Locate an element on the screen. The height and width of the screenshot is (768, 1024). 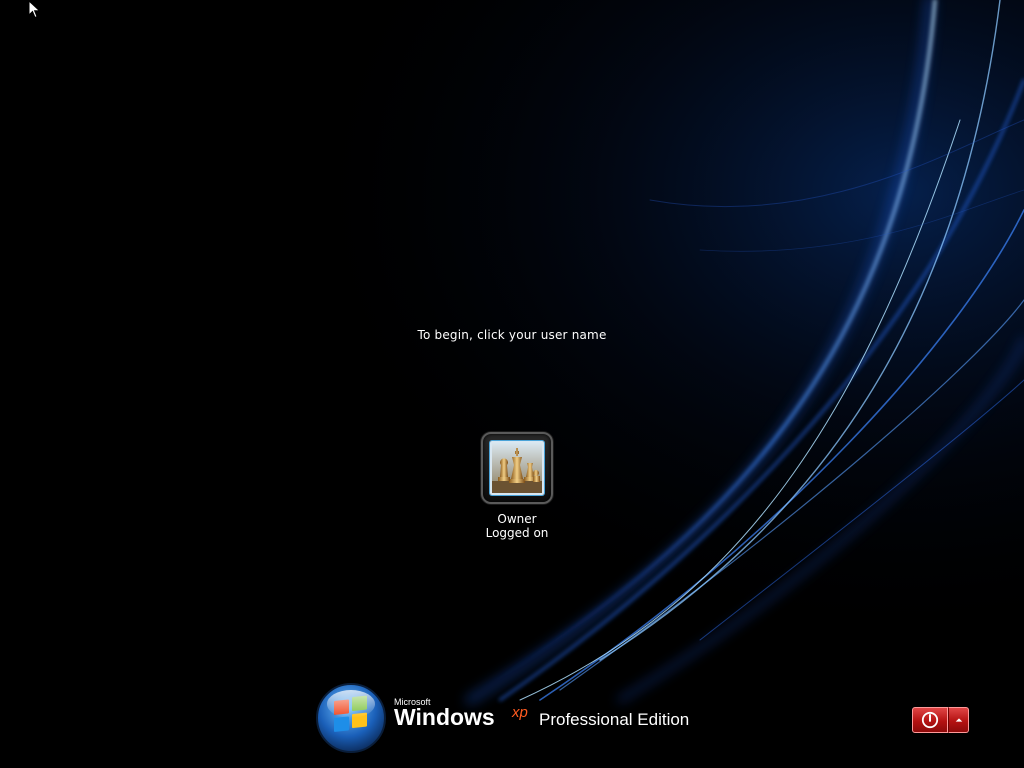
chess-pieces-icon is located at coordinates (517, 468).